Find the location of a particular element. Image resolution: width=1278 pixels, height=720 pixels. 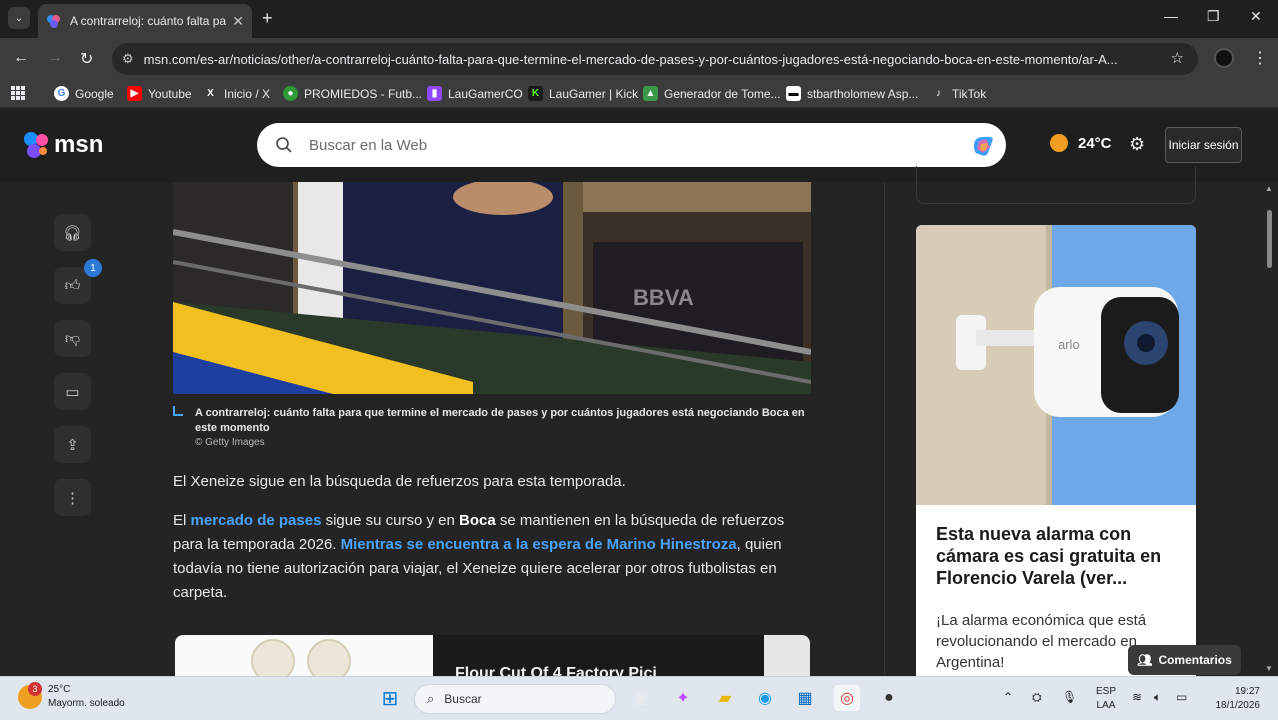

task-view-icon: ▣ is located at coordinates (641, 698).